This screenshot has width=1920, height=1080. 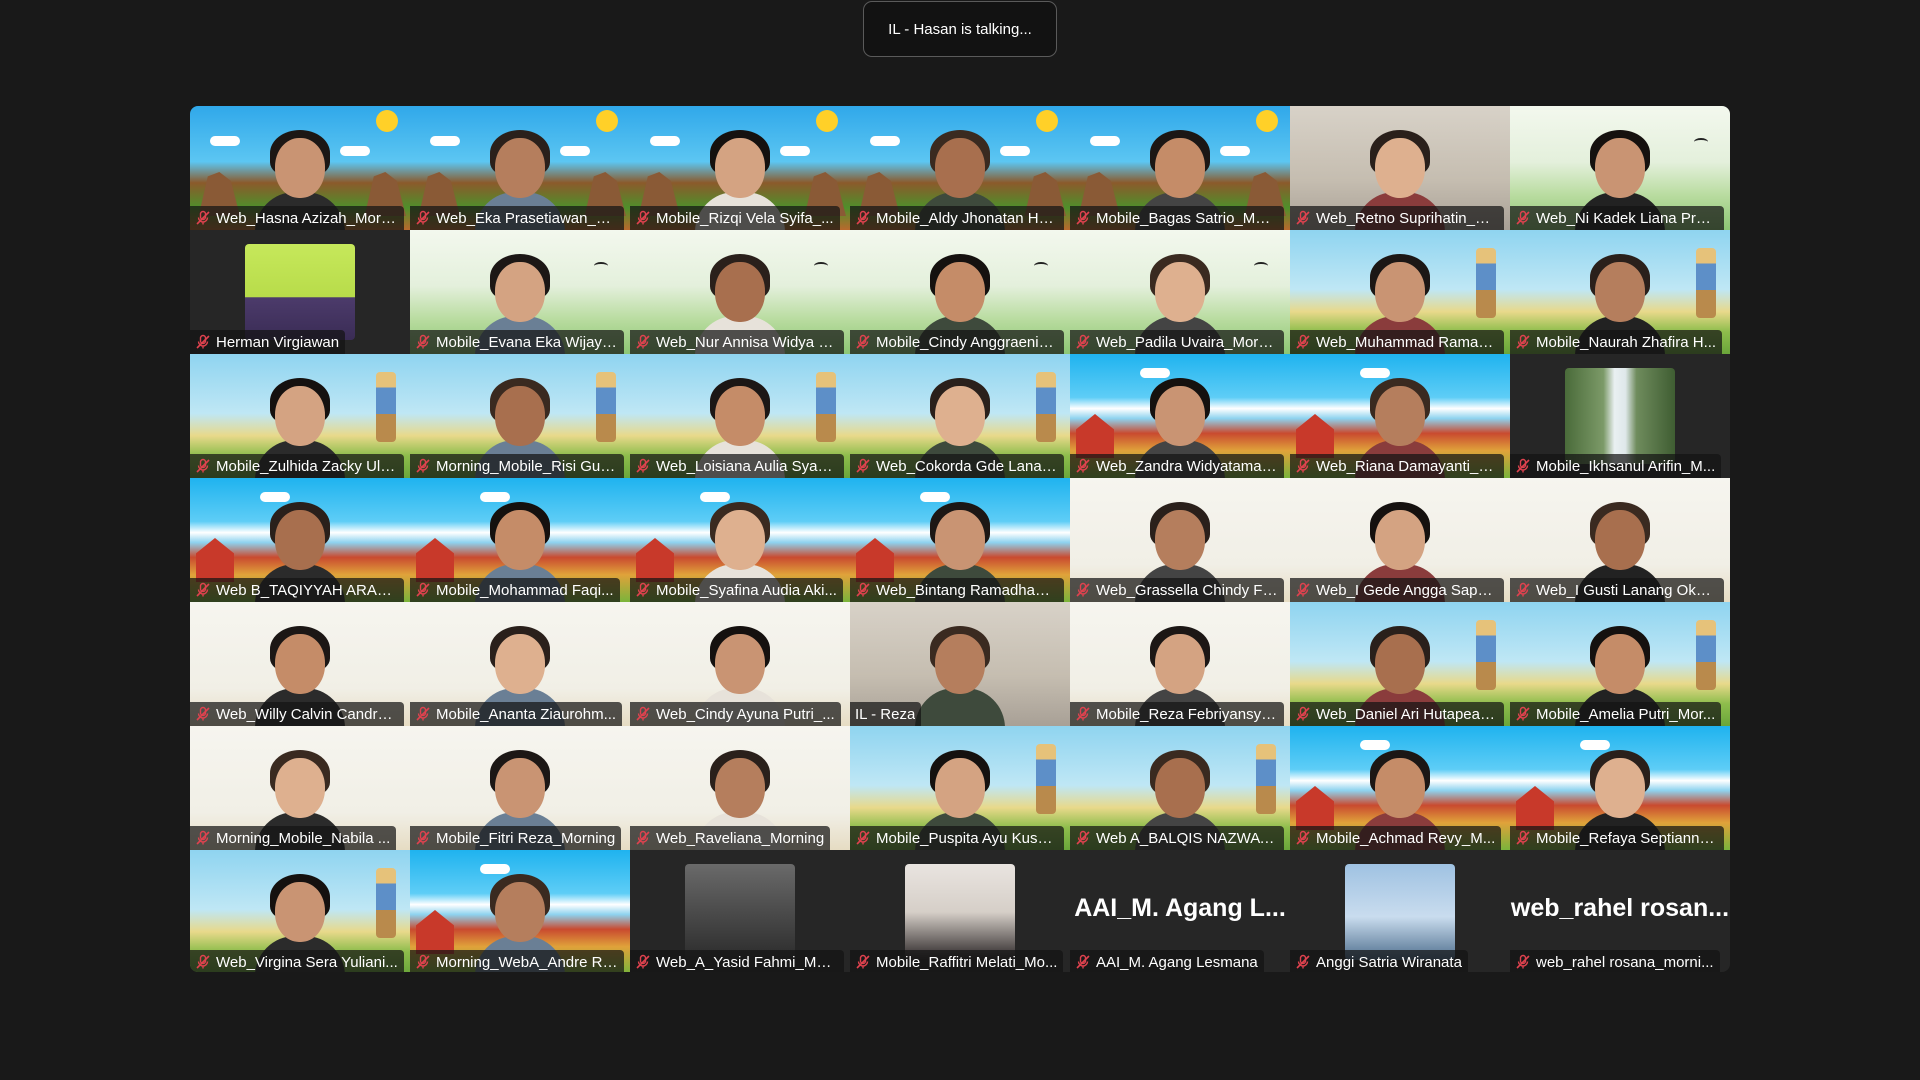 I want to click on participant-name: Herman Virgiawan, so click(x=278, y=342).